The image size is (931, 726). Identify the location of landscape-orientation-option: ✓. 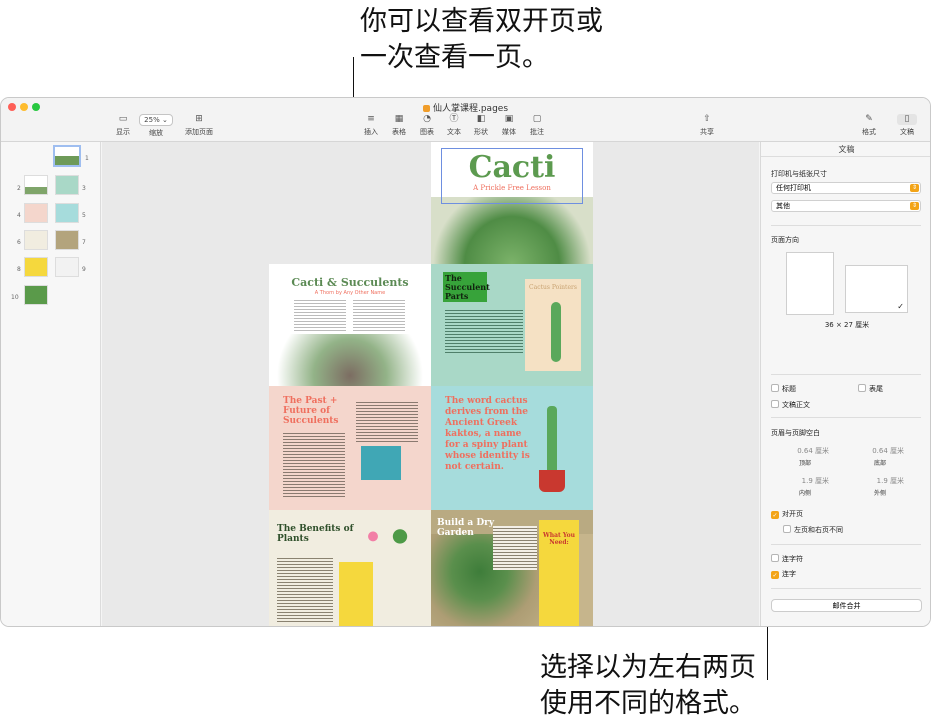
(876, 289).